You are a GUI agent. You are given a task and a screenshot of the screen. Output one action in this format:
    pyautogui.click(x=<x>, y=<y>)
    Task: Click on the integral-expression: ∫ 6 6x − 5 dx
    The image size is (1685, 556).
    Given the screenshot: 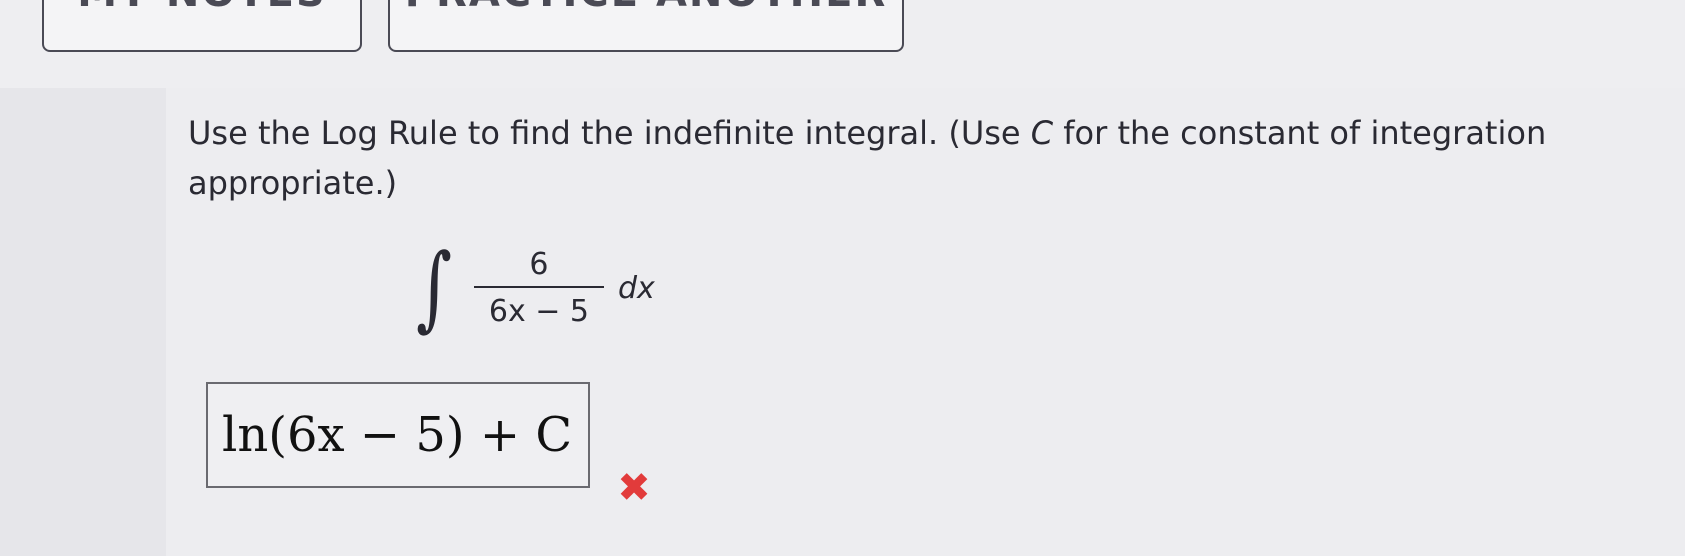 What is the action you would take?
    pyautogui.click(x=532, y=288)
    